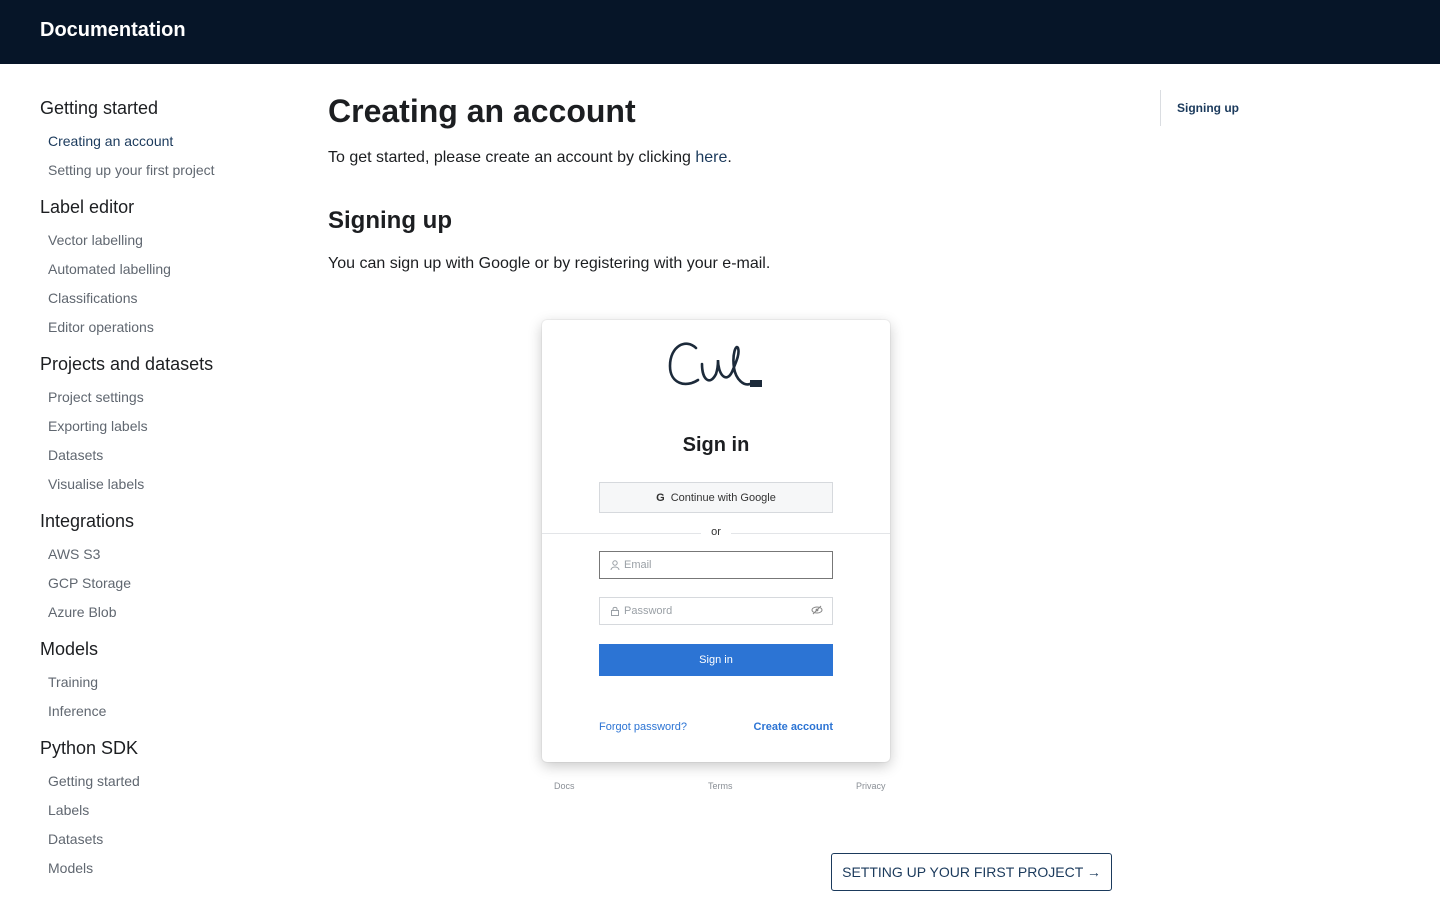  I want to click on intro-suffix: ., so click(729, 157).